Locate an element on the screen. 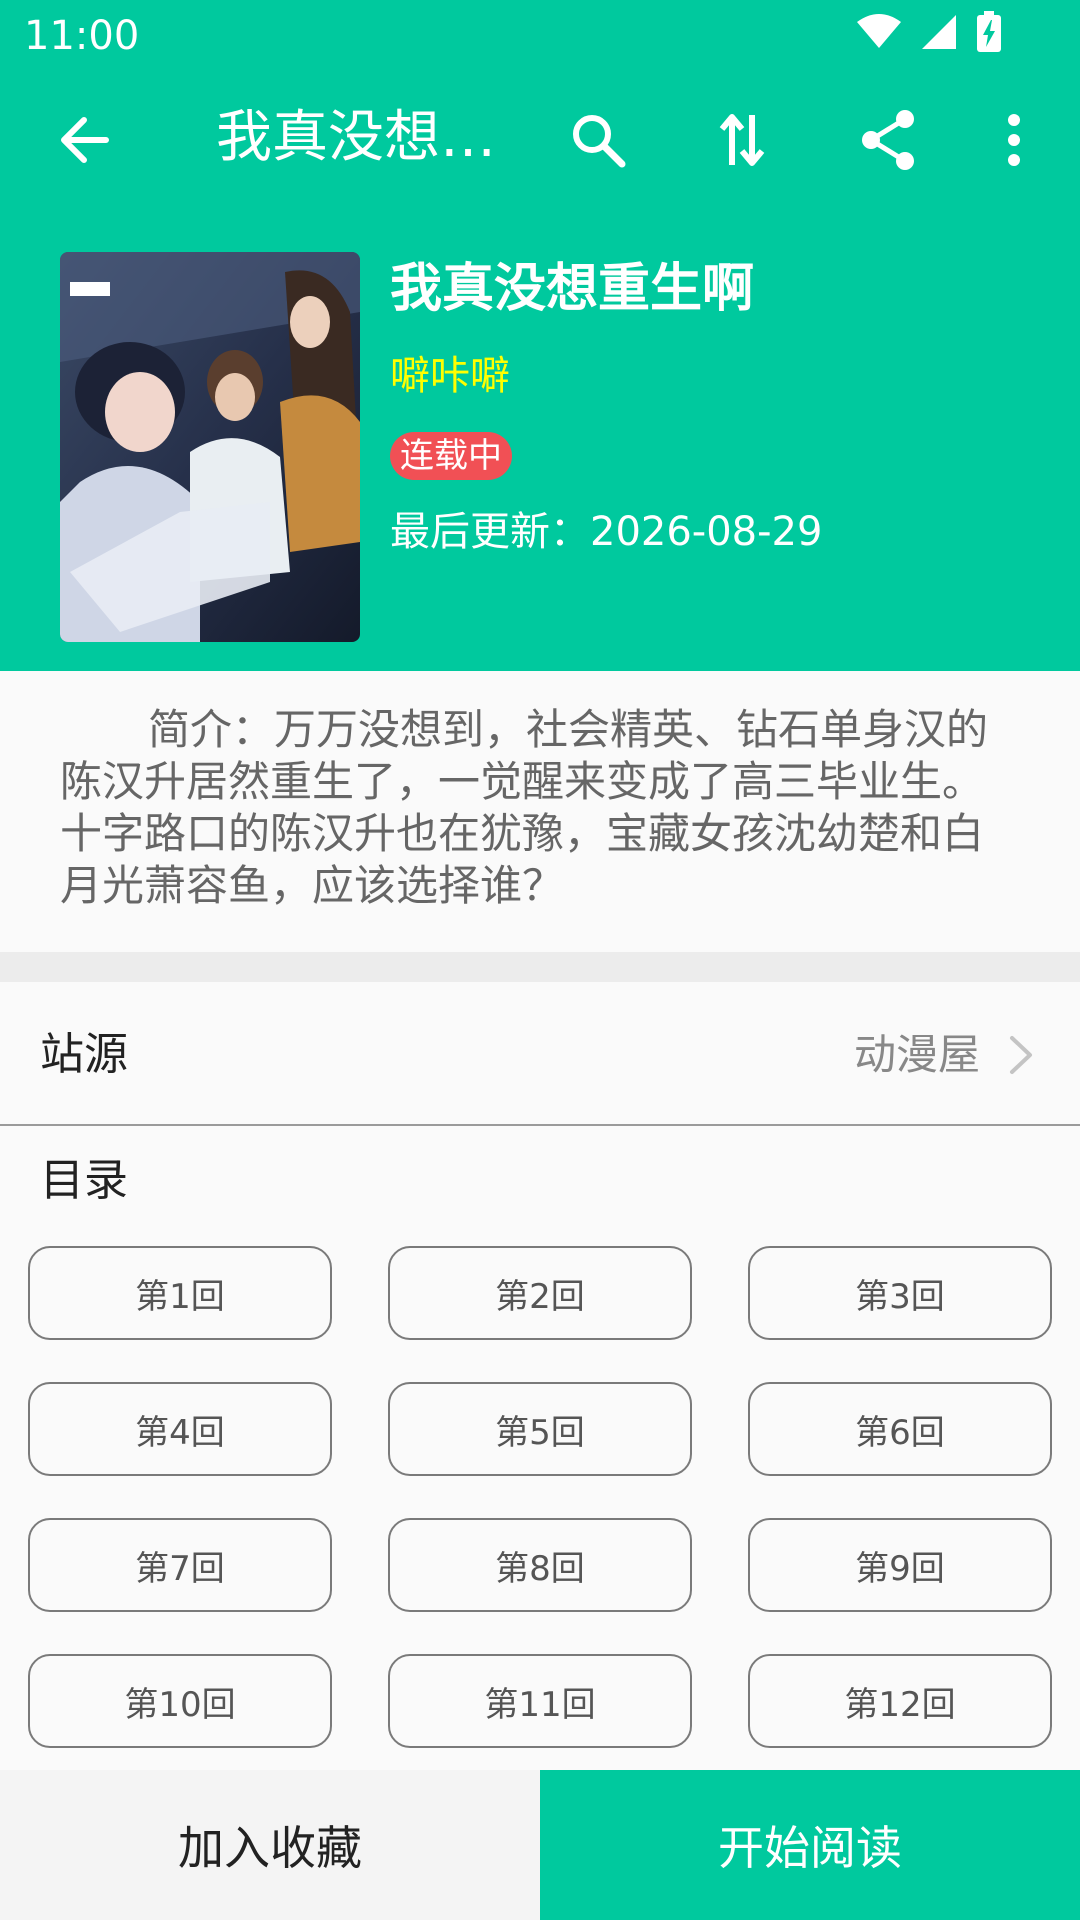 The image size is (1080, 1920). bottom-action-bar: 加入收藏 开始阅读 is located at coordinates (540, 1845).